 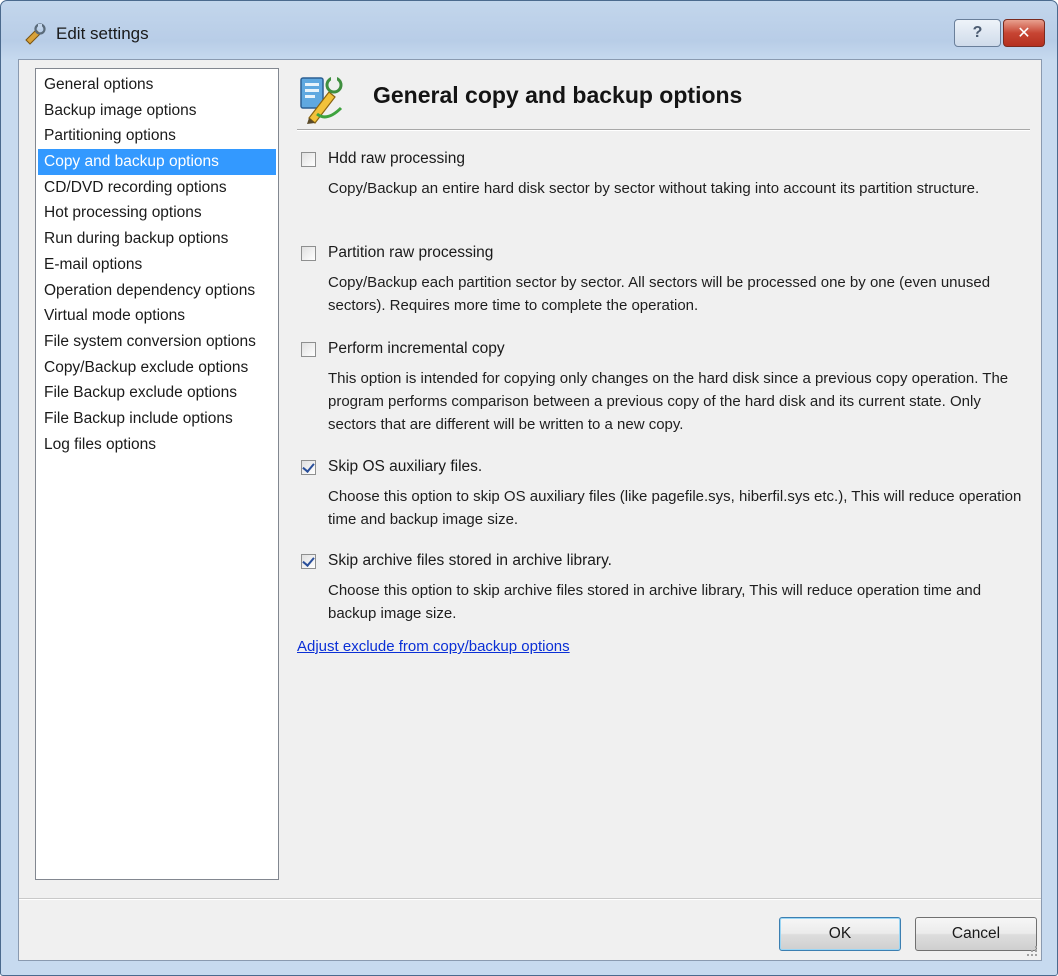 I want to click on sidebar-item-file-system-conversion-options: File system conversion options, so click(x=157, y=342).